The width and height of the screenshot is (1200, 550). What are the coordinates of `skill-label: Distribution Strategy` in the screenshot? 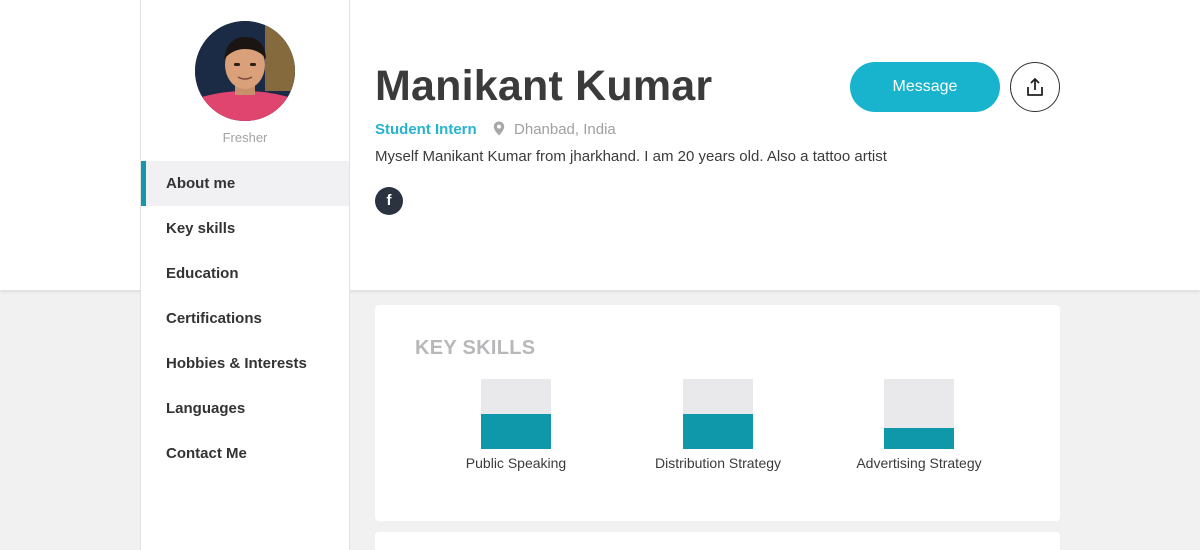 It's located at (718, 463).